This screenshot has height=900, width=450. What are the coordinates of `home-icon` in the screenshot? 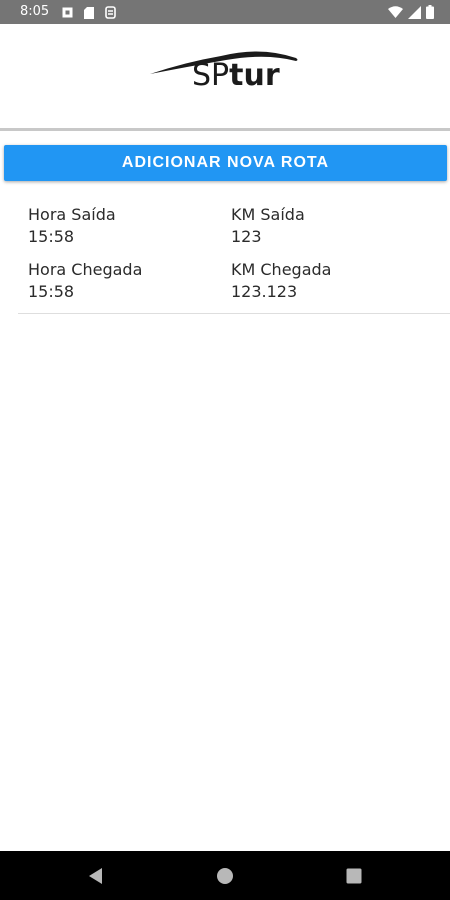 It's located at (225, 876).